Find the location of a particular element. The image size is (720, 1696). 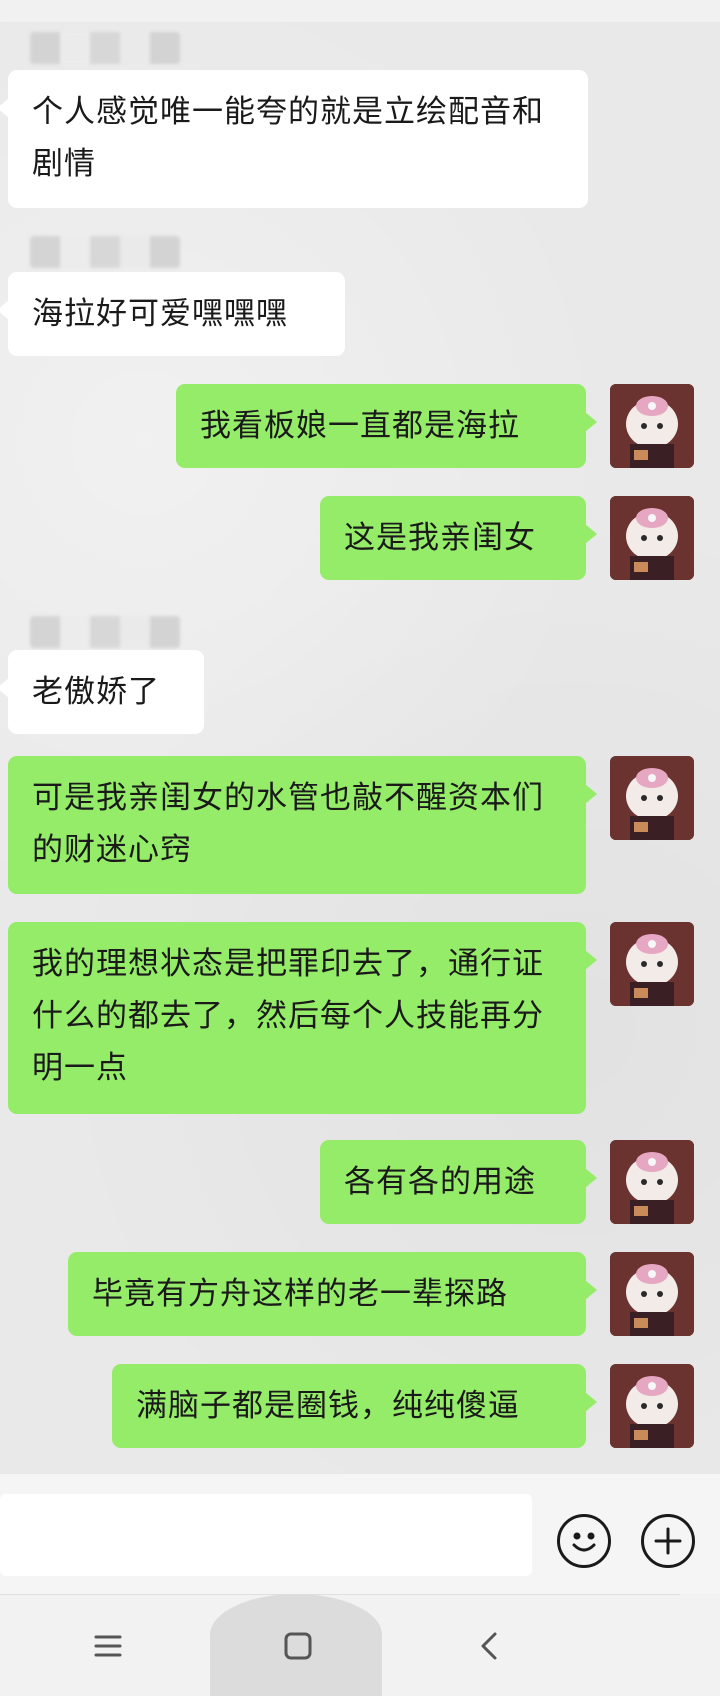

message-input is located at coordinates (266, 1535).